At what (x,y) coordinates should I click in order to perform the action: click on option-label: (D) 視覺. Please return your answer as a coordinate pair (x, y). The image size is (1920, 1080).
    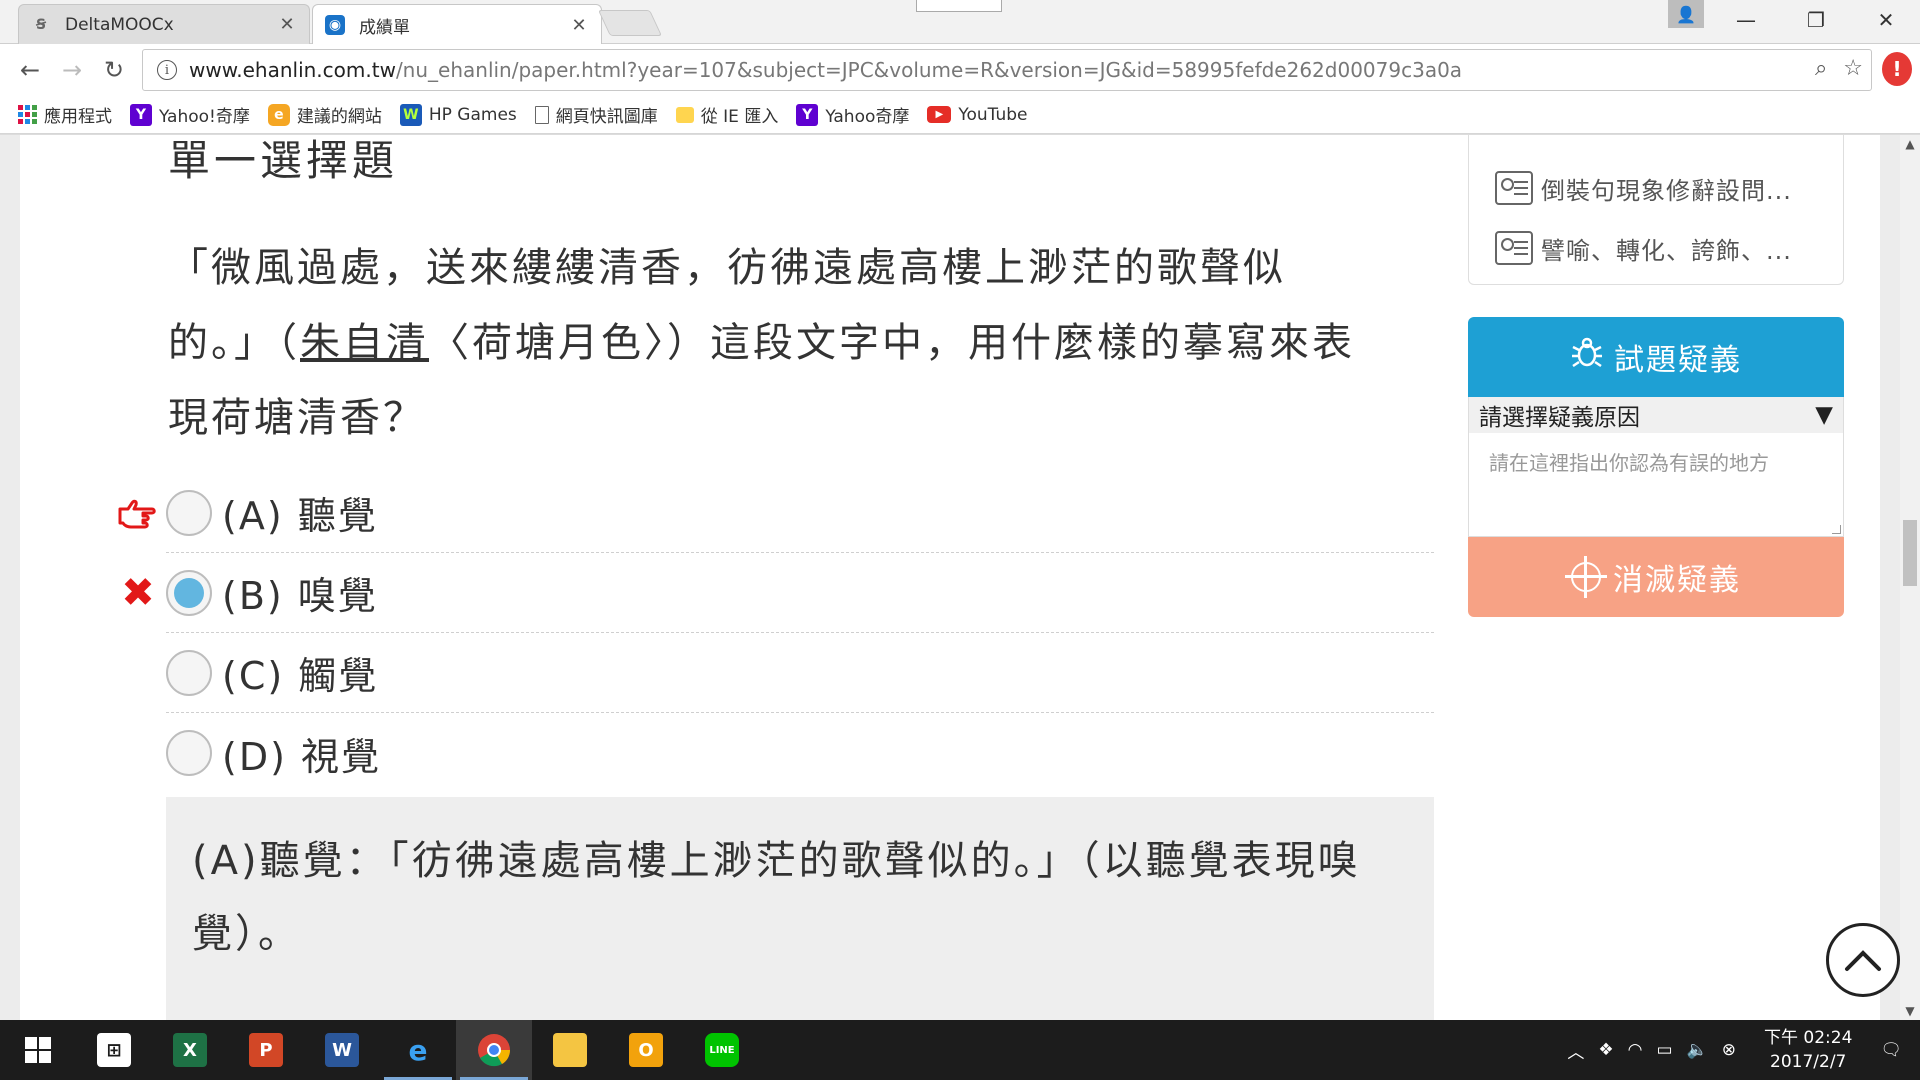
    Looking at the image, I should click on (301, 756).